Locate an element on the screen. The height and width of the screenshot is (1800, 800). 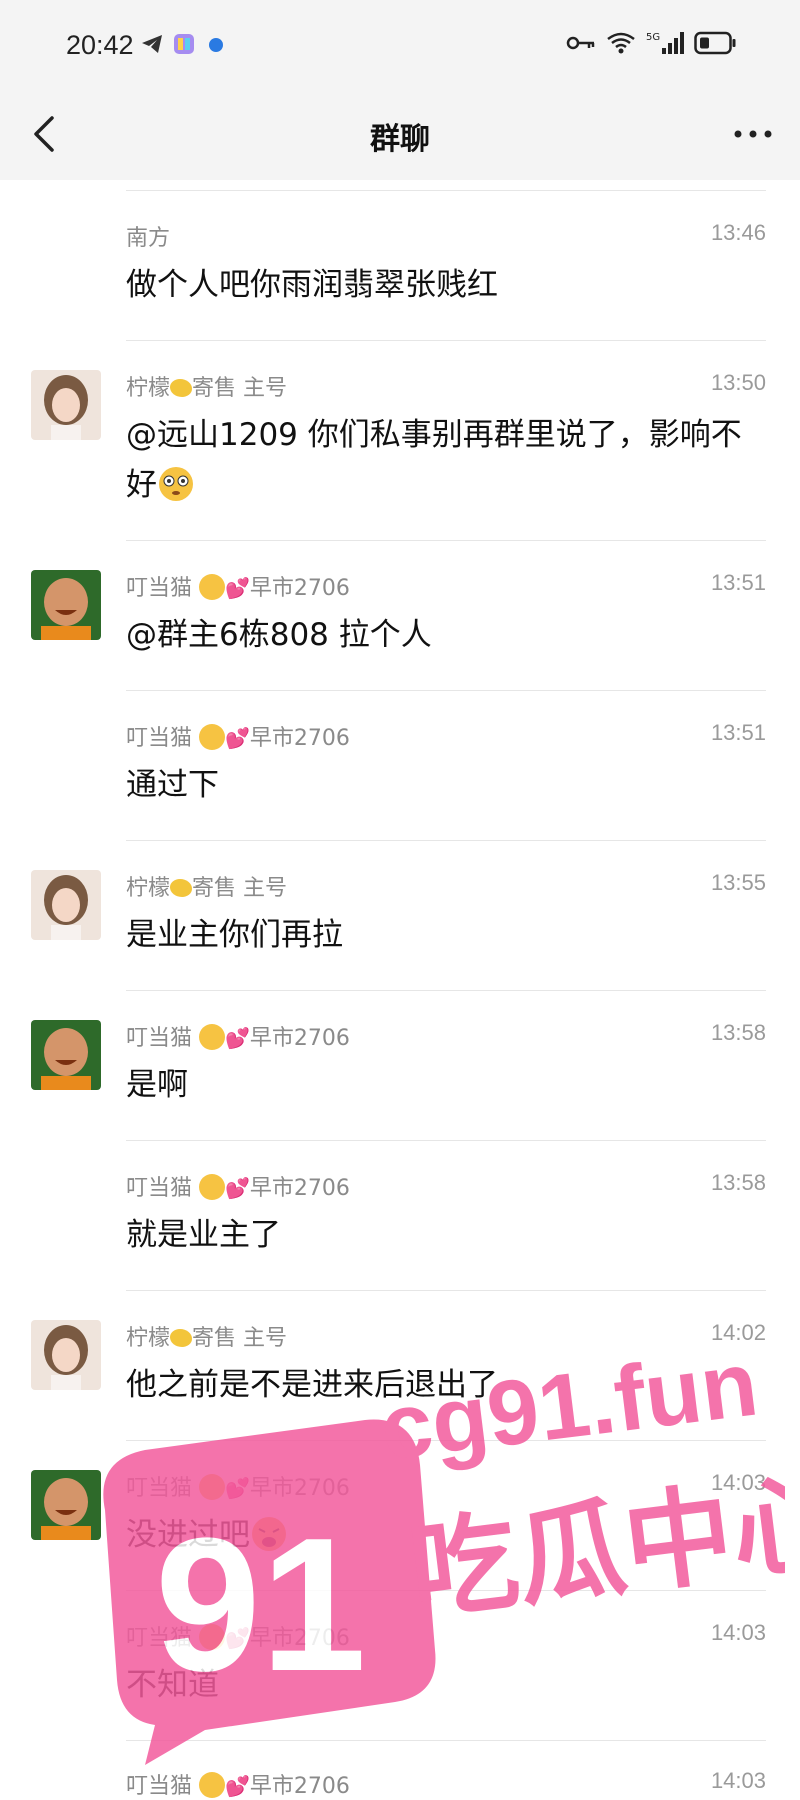
wifi-icon is located at coordinates (621, 43).